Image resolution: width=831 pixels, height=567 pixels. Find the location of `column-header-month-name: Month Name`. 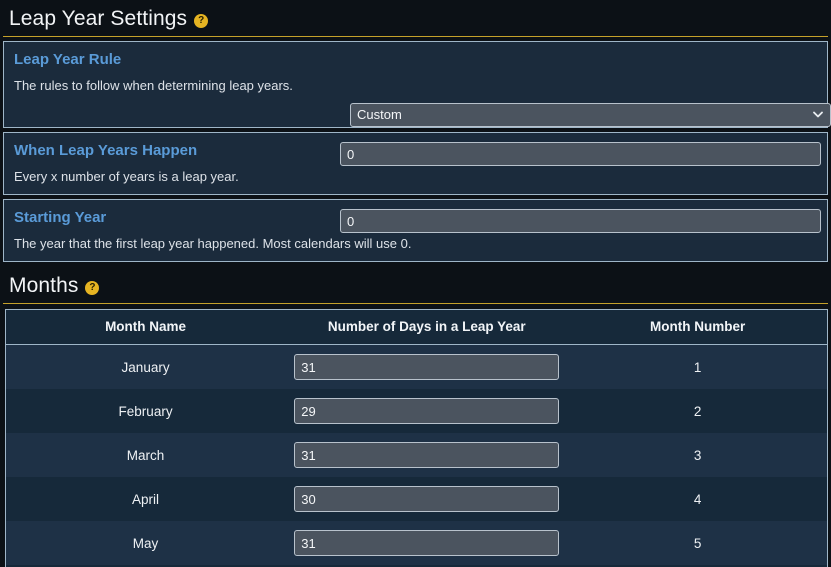

column-header-month-name: Month Name is located at coordinates (146, 327).